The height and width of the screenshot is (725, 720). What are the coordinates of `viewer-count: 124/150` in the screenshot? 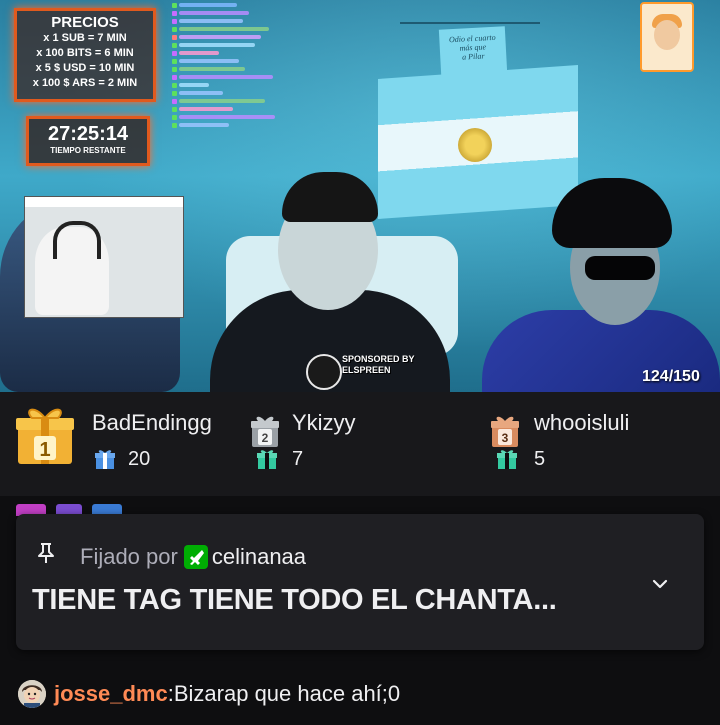 It's located at (671, 376).